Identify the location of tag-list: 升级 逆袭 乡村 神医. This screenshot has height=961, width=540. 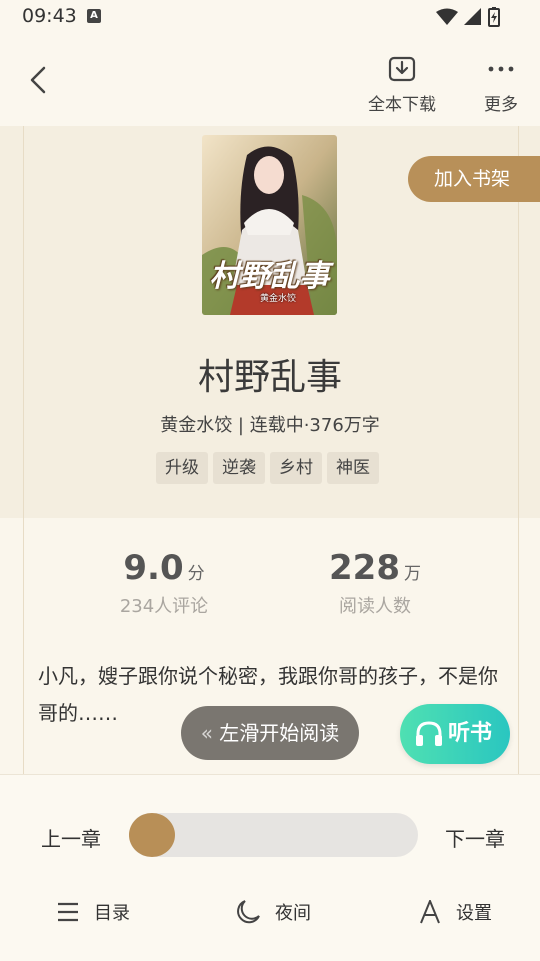
(267, 468).